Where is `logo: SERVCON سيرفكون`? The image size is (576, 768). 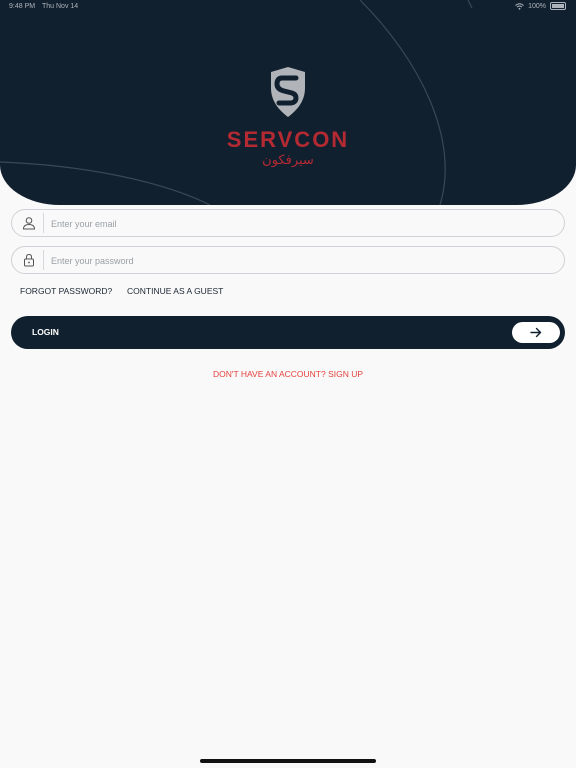 logo: SERVCON سيرفكون is located at coordinates (288, 117).